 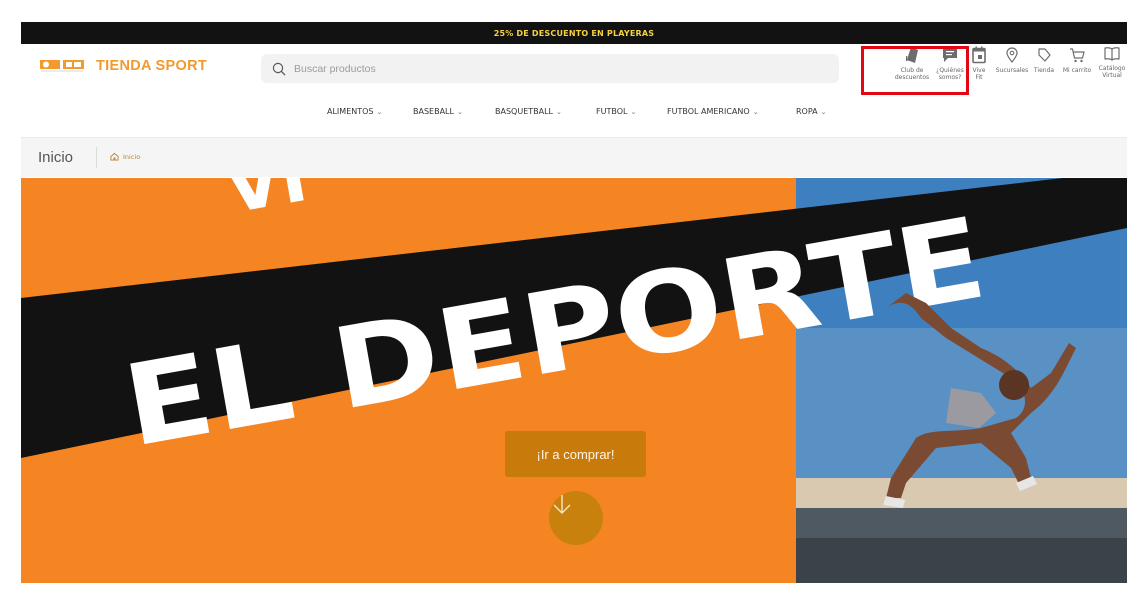 What do you see at coordinates (354, 111) in the screenshot?
I see `nav-category-alimentos: ALIMENTOS ⌄` at bounding box center [354, 111].